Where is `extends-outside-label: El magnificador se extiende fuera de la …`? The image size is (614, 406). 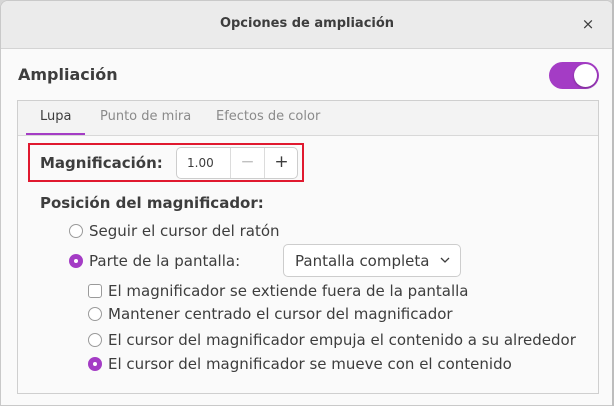 extends-outside-label: El magnificador se extiende fuera de la … is located at coordinates (288, 291).